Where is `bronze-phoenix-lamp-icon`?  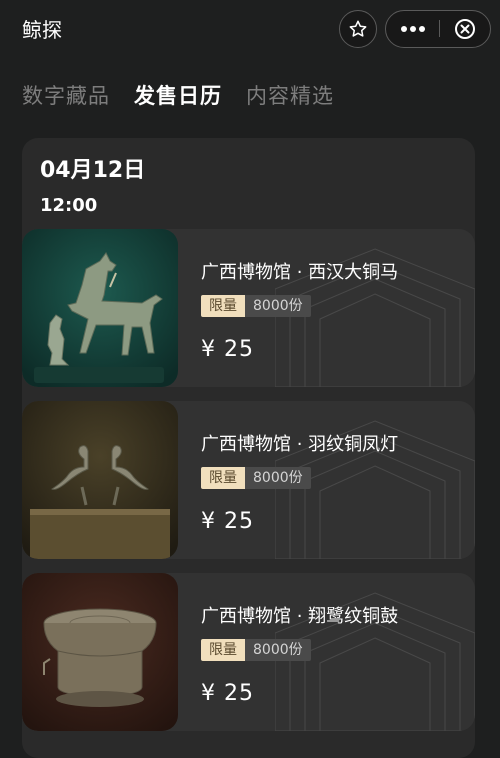 bronze-phoenix-lamp-icon is located at coordinates (100, 480).